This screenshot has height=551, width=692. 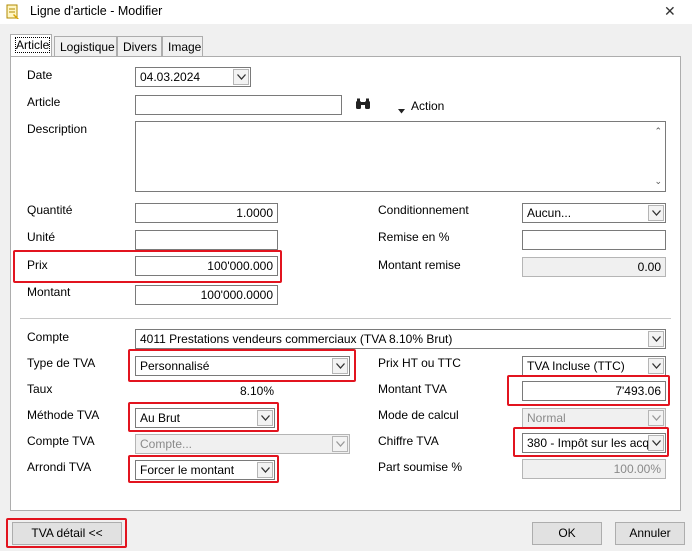 I want to click on description-label: Description, so click(x=57, y=129).